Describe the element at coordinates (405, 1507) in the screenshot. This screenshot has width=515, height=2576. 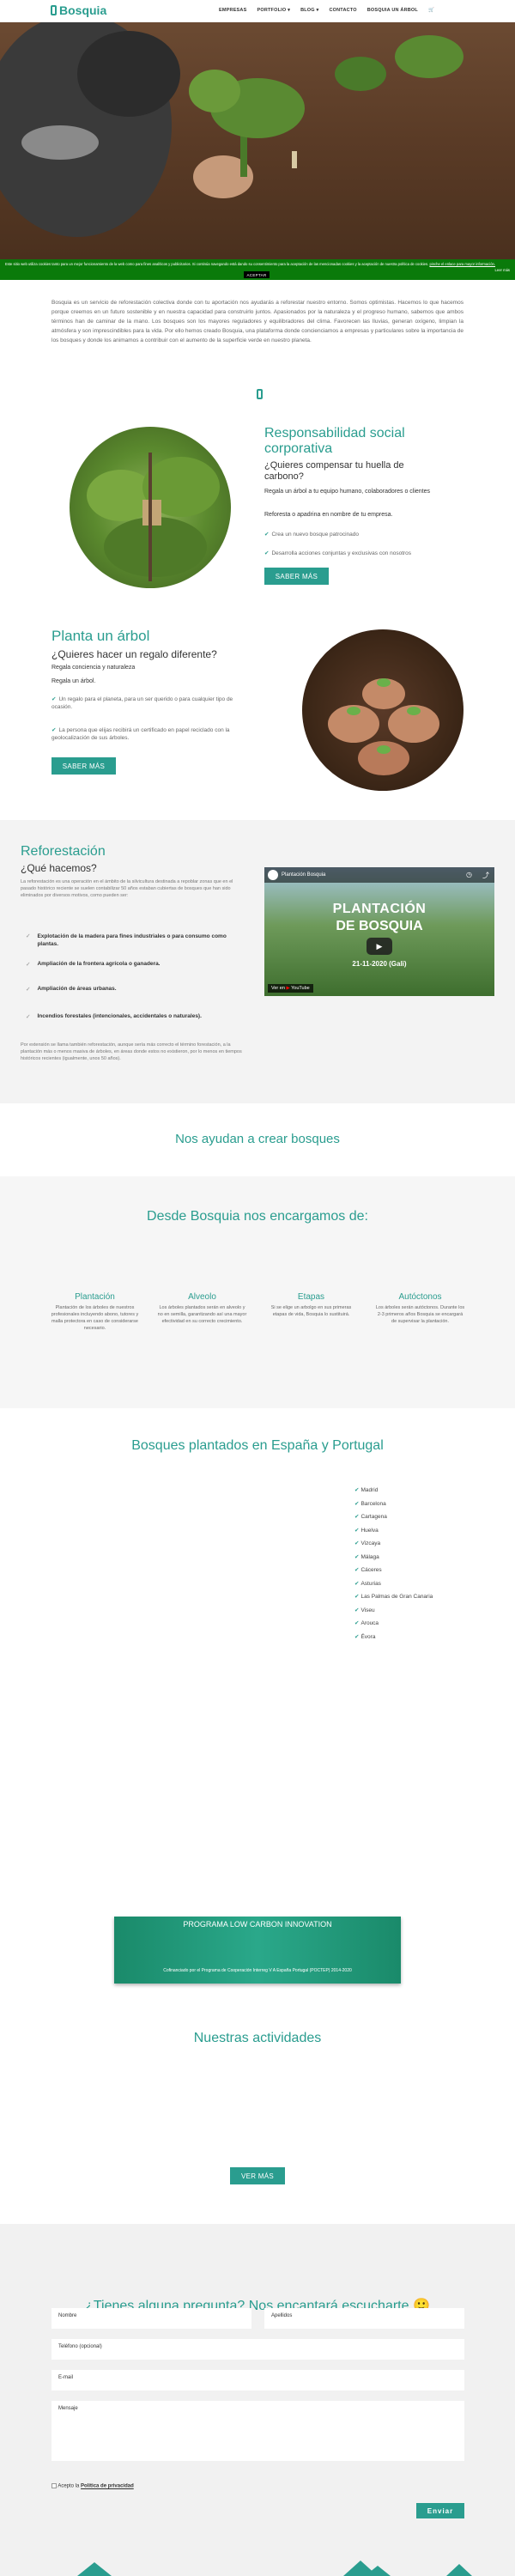
I see `city-item: Barcelona` at that location.